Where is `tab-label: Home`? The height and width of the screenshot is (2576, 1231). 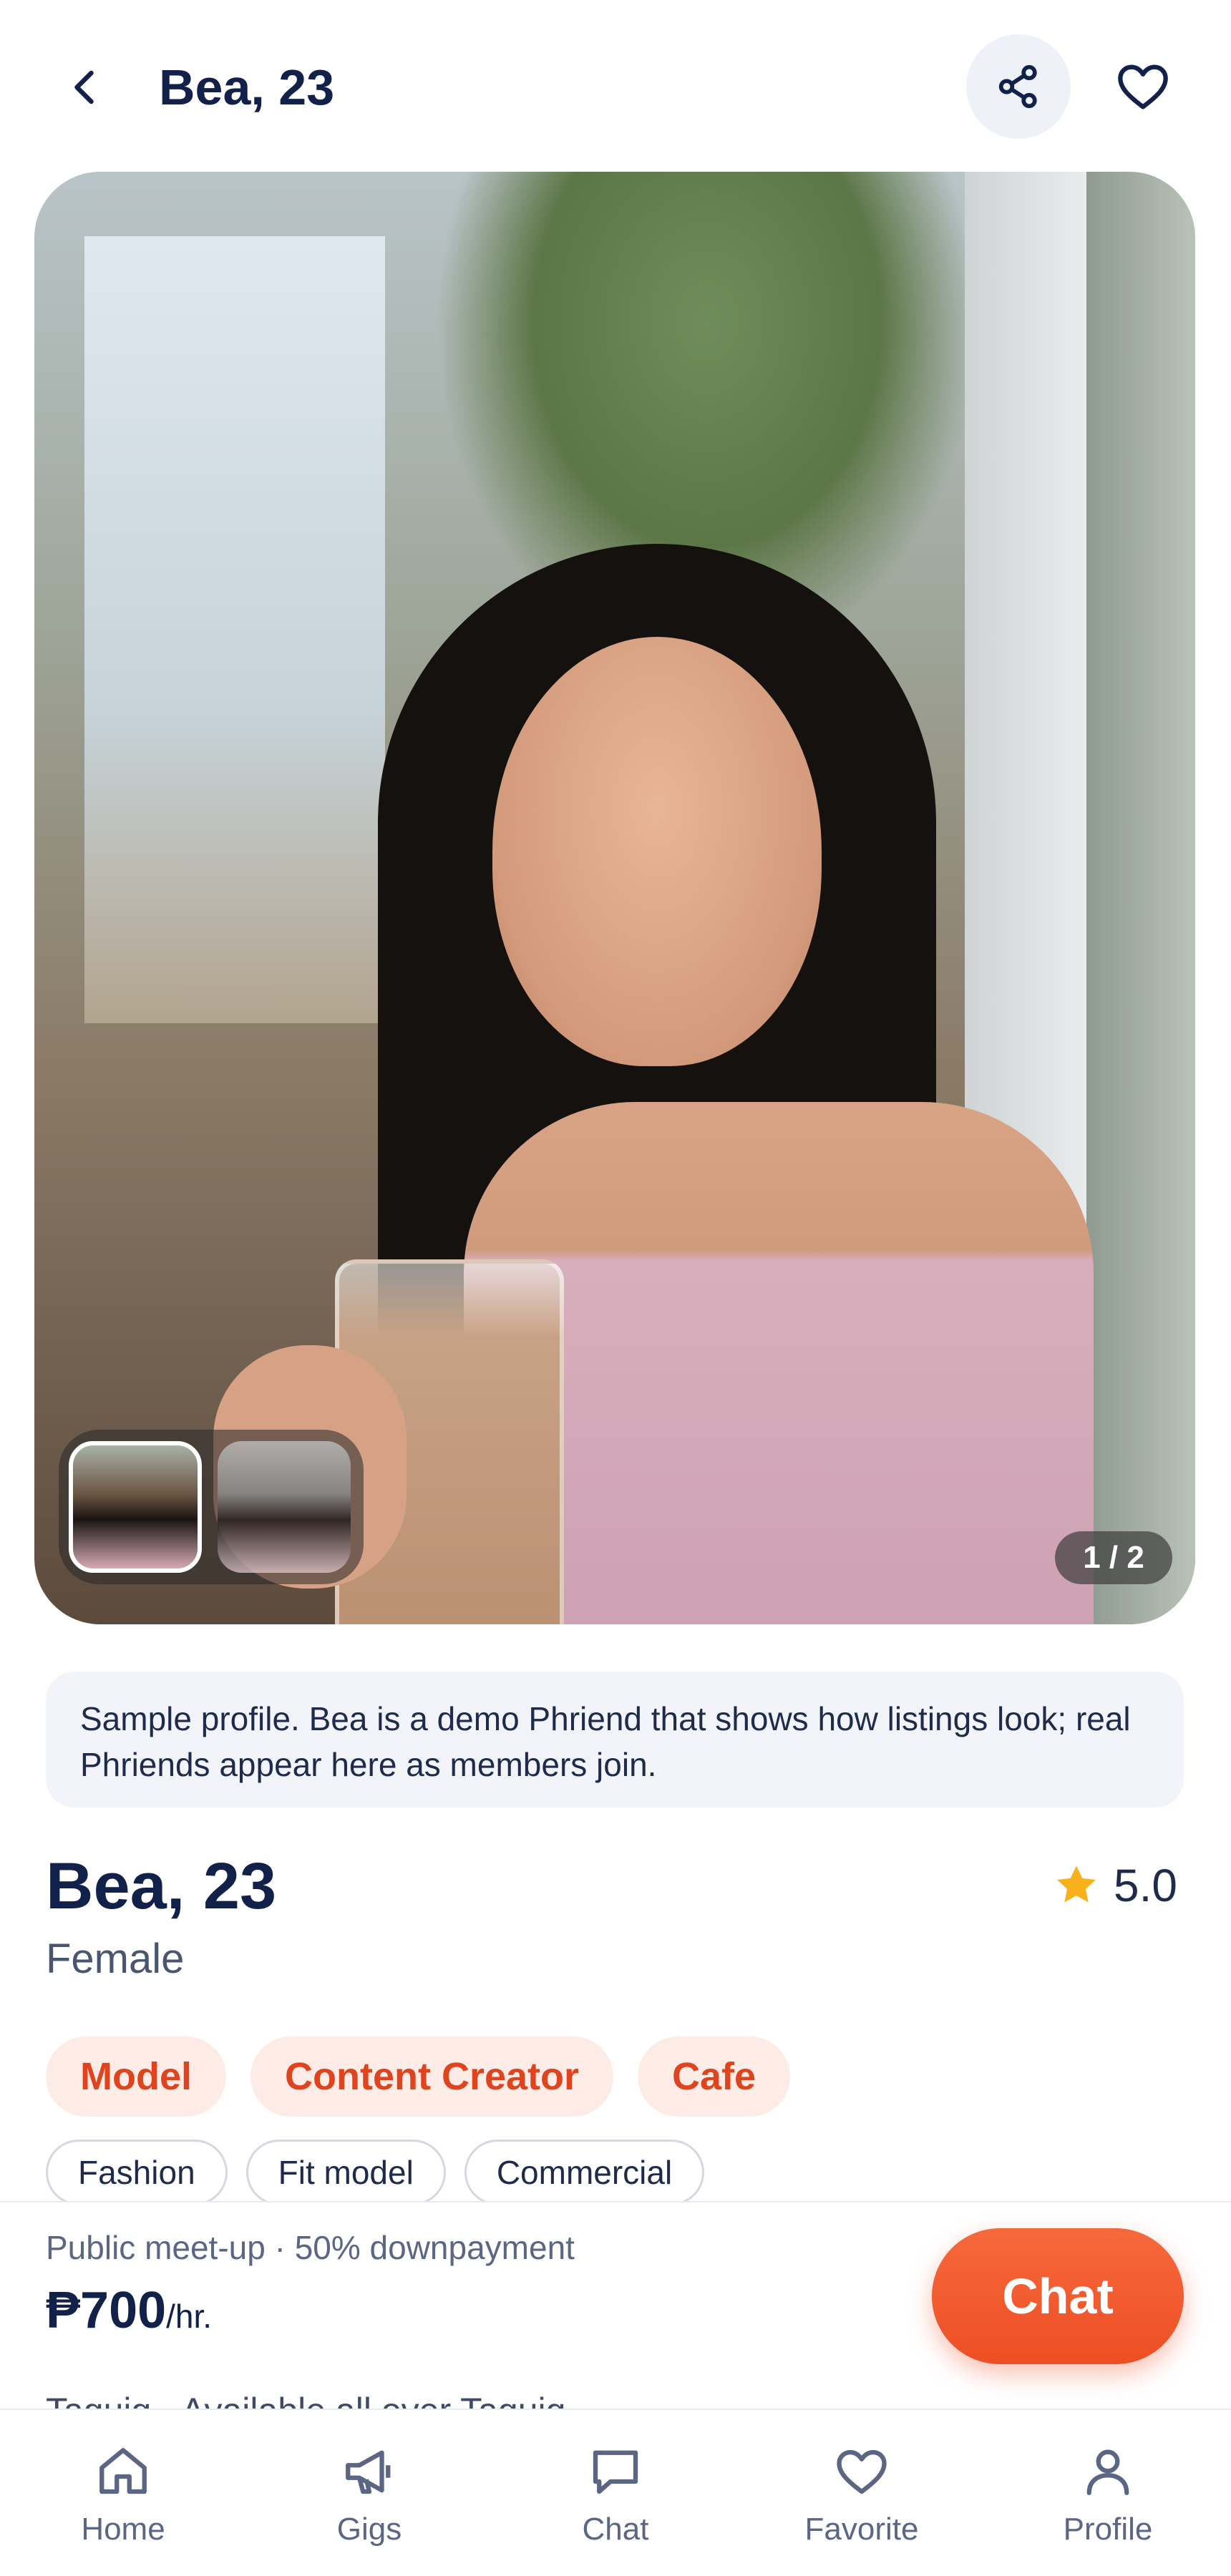
tab-label: Home is located at coordinates (123, 2529).